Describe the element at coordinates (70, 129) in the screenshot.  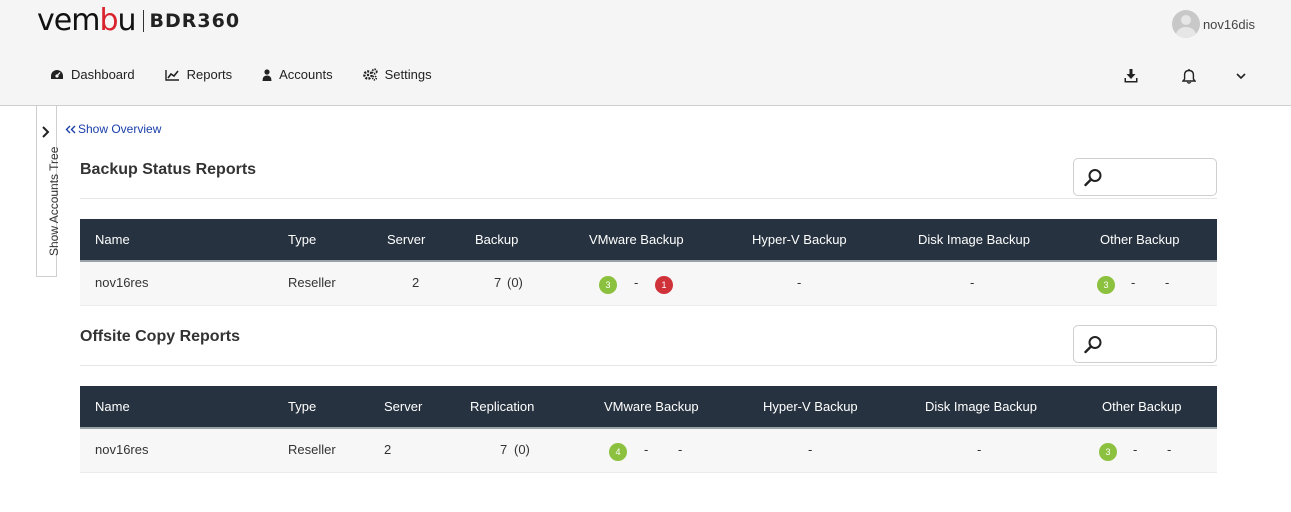
I see `backward-icon` at that location.